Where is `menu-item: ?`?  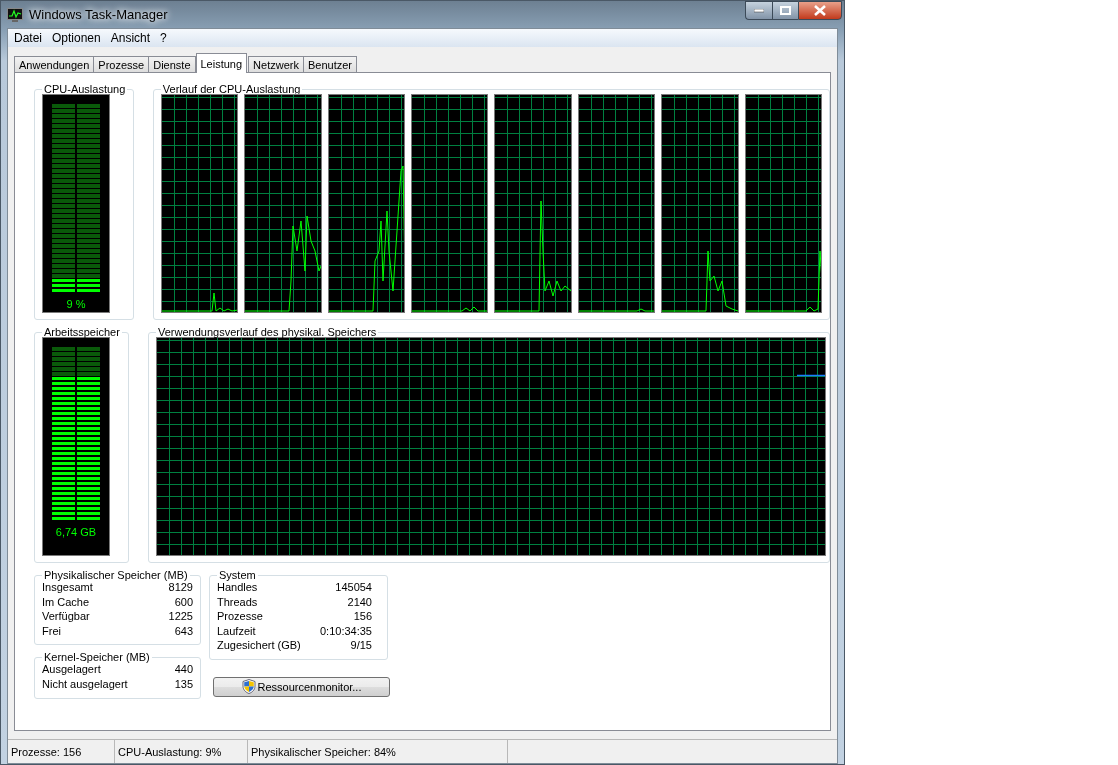
menu-item: ? is located at coordinates (163, 38).